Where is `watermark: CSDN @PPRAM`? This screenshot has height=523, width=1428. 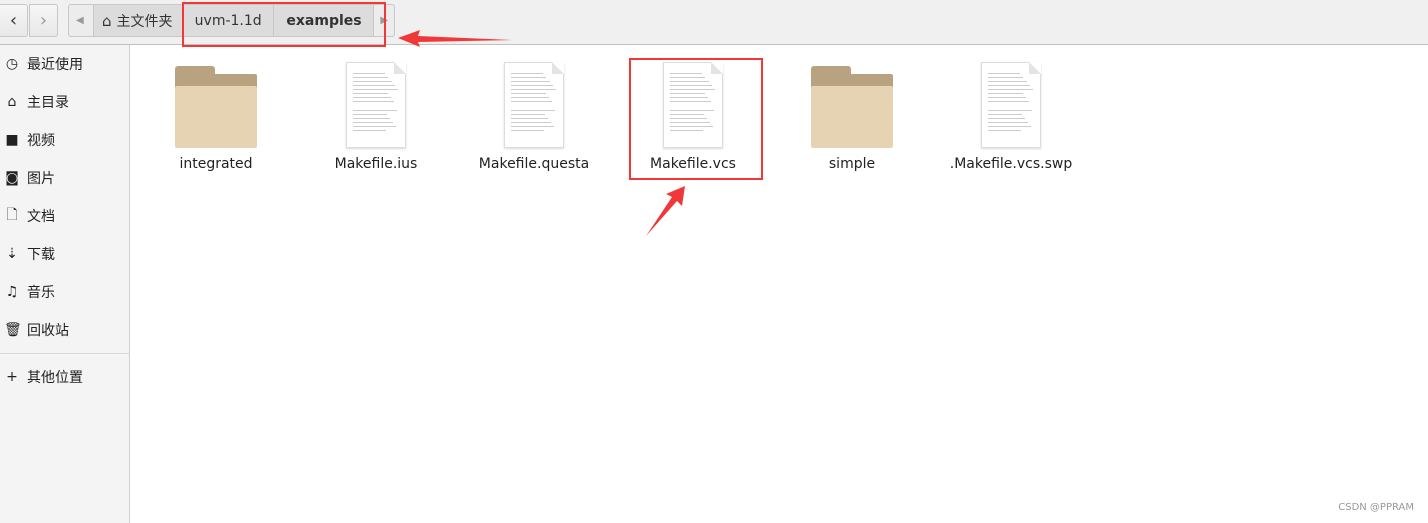
watermark: CSDN @PPRAM is located at coordinates (1376, 507).